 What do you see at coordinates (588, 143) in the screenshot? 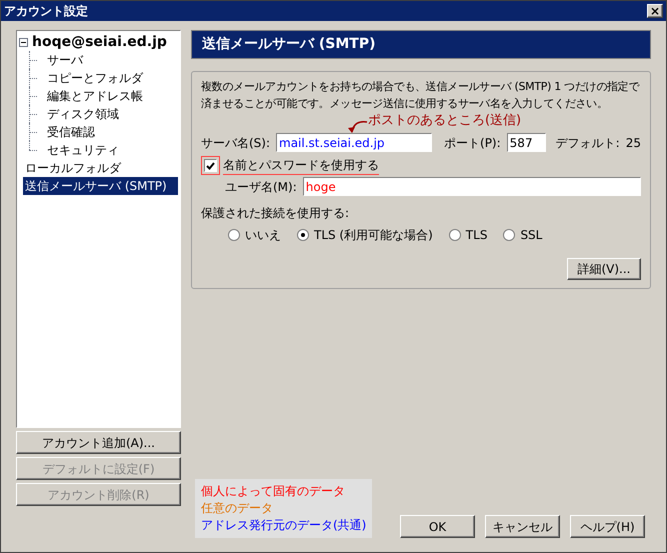
I see `default-port-label: デフォルト:` at bounding box center [588, 143].